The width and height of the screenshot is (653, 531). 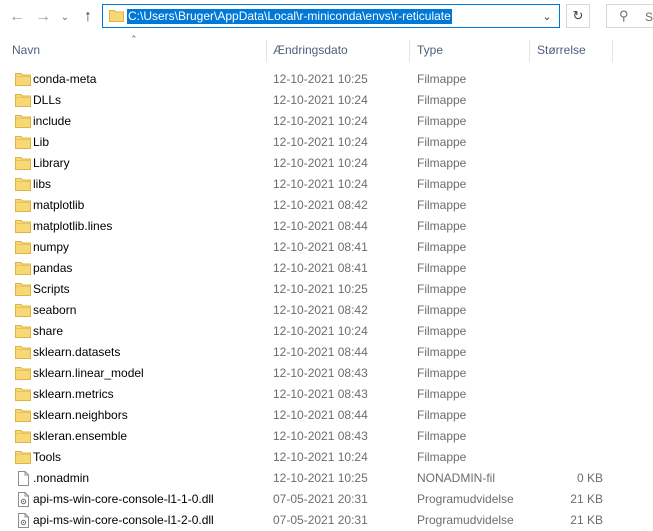 What do you see at coordinates (629, 16) in the screenshot?
I see `search-input: ⚲ S` at bounding box center [629, 16].